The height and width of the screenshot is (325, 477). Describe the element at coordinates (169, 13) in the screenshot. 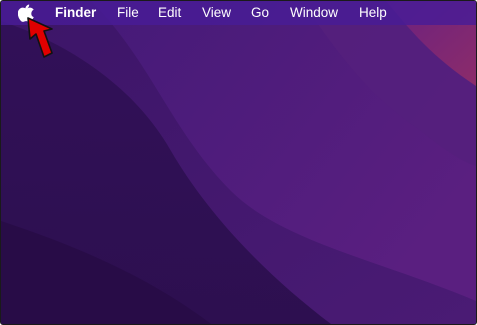

I see `menu-edit: Edit` at that location.